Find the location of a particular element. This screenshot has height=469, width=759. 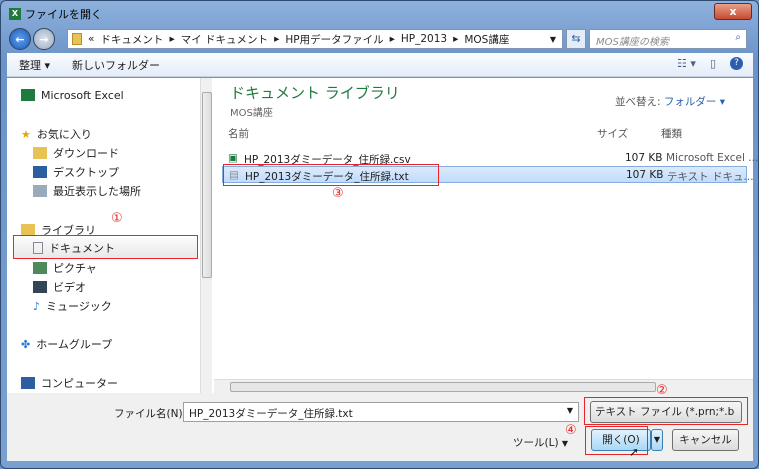

sidebar-item-label: ビデオ is located at coordinates (69, 287).